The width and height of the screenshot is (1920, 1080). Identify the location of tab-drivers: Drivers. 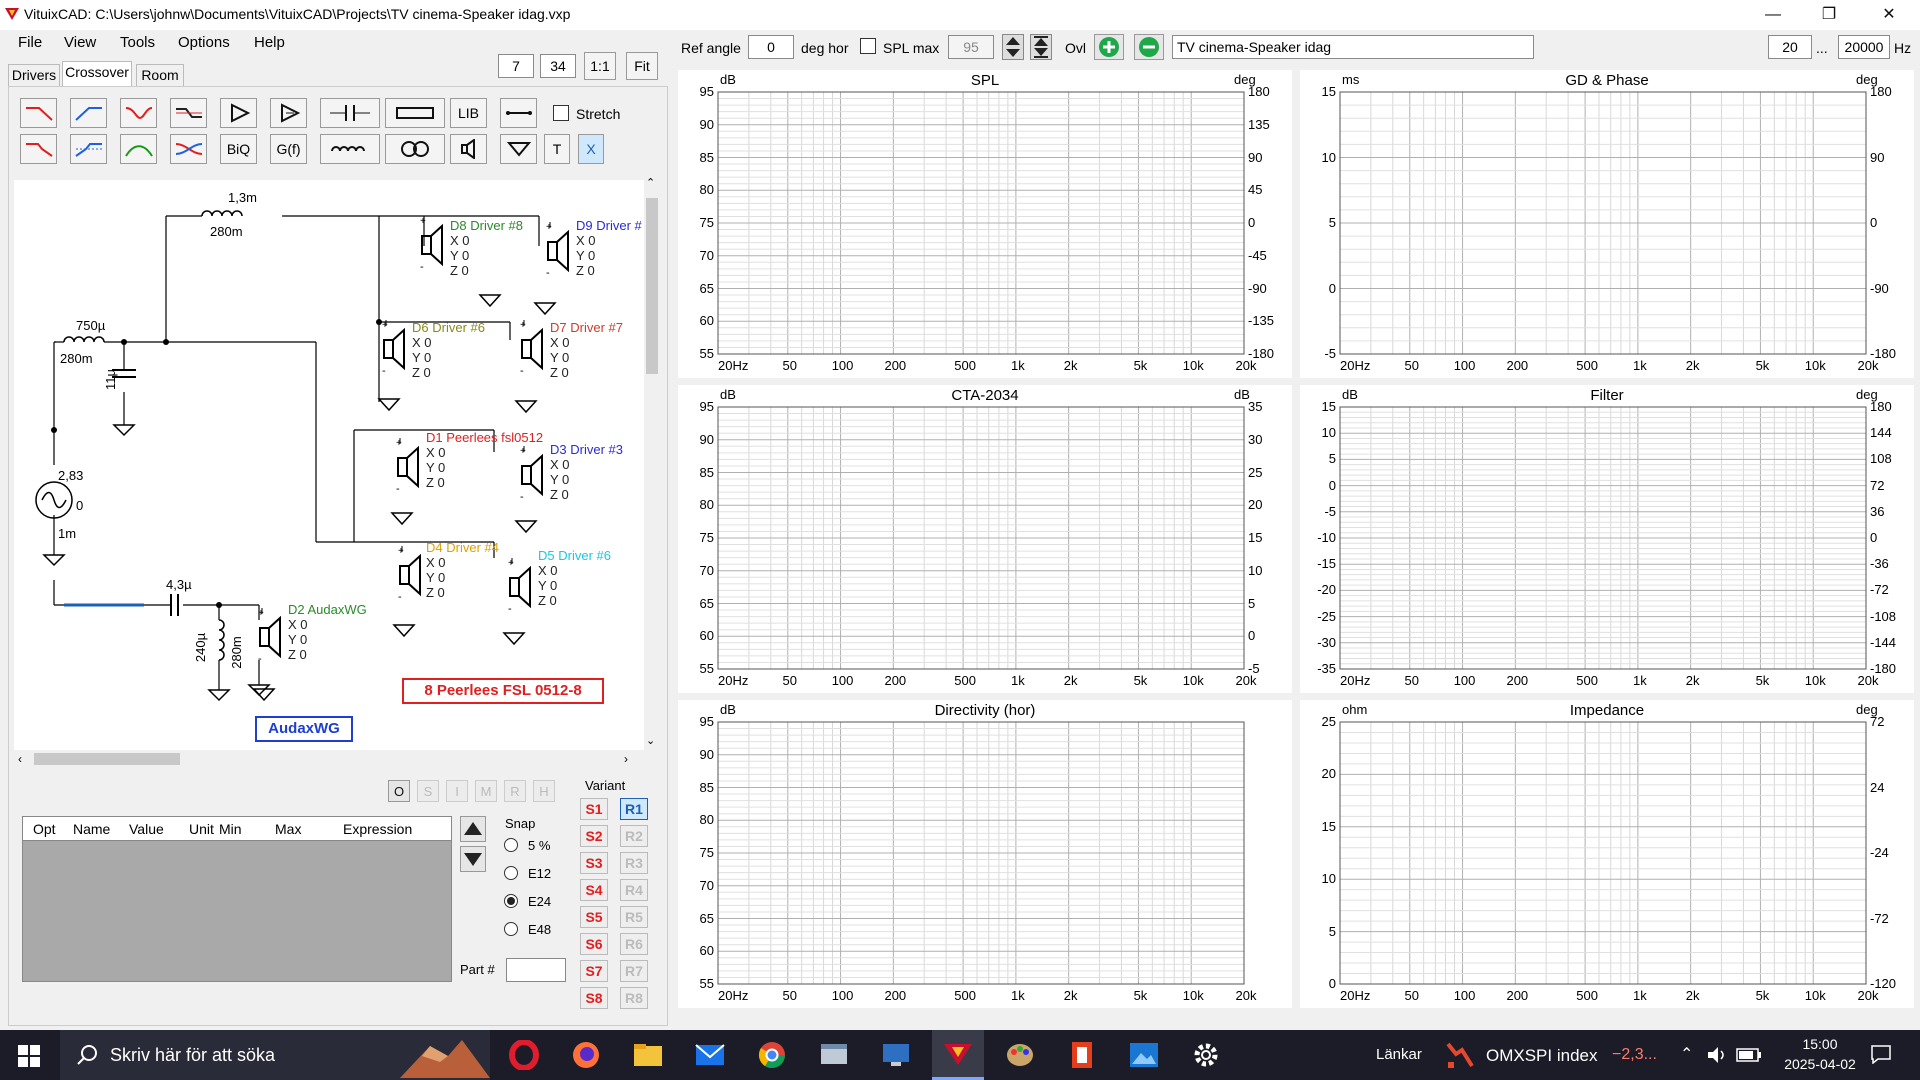
(34, 75).